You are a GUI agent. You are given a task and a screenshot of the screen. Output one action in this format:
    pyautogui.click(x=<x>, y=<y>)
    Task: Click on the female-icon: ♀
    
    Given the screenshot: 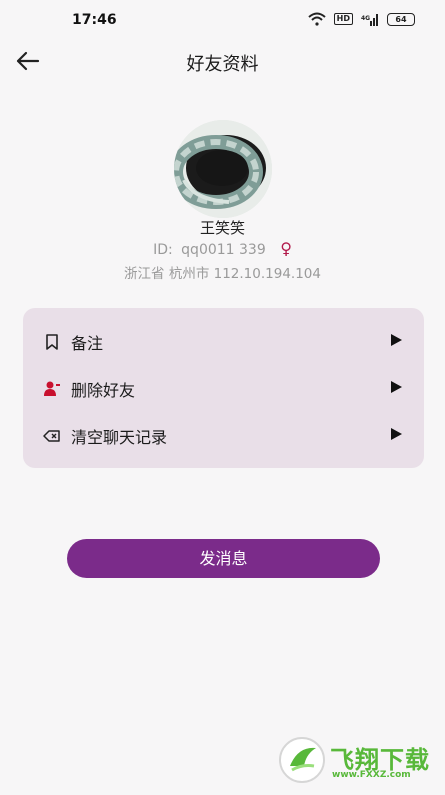 What is the action you would take?
    pyautogui.click(x=286, y=248)
    